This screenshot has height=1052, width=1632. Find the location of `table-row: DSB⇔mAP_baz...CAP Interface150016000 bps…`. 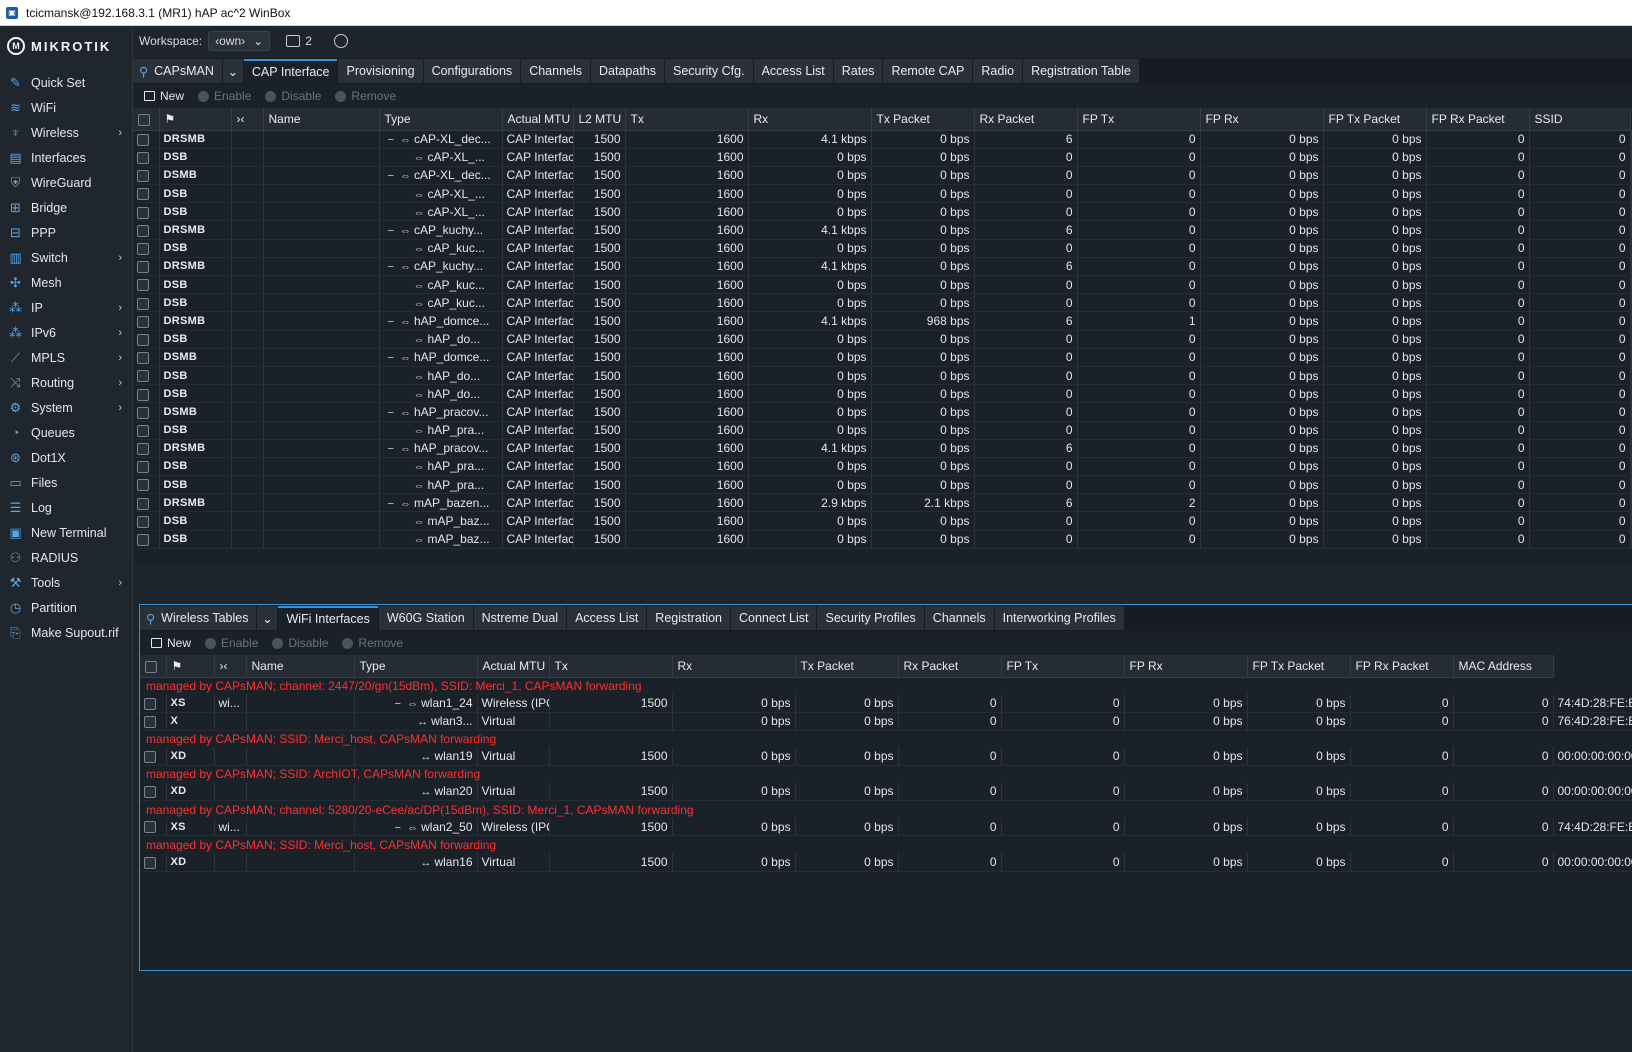

table-row: DSB⇔mAP_baz...CAP Interface150016000 bps… is located at coordinates (882, 521).